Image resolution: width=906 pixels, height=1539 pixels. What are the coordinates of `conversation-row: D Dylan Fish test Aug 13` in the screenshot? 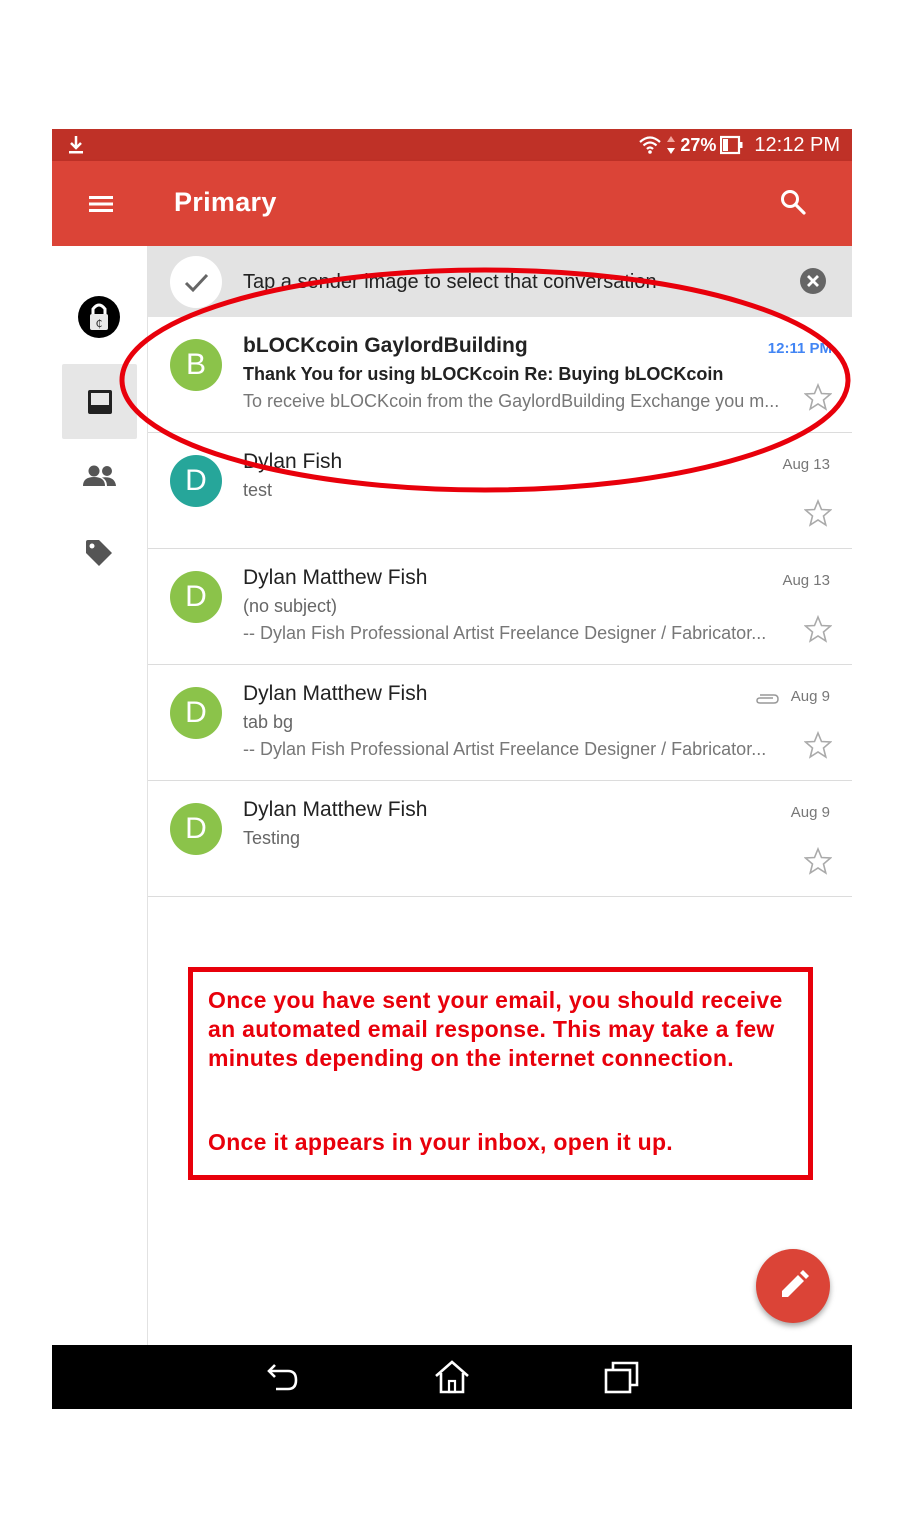 It's located at (500, 491).